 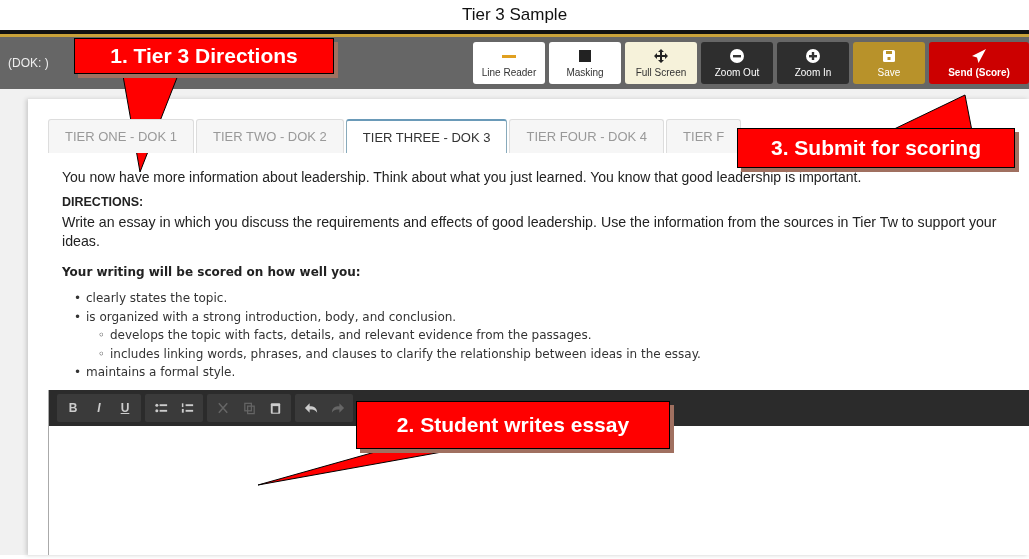 I want to click on scoring-heading: Your writing will be scored on how well you:, so click(x=212, y=272).